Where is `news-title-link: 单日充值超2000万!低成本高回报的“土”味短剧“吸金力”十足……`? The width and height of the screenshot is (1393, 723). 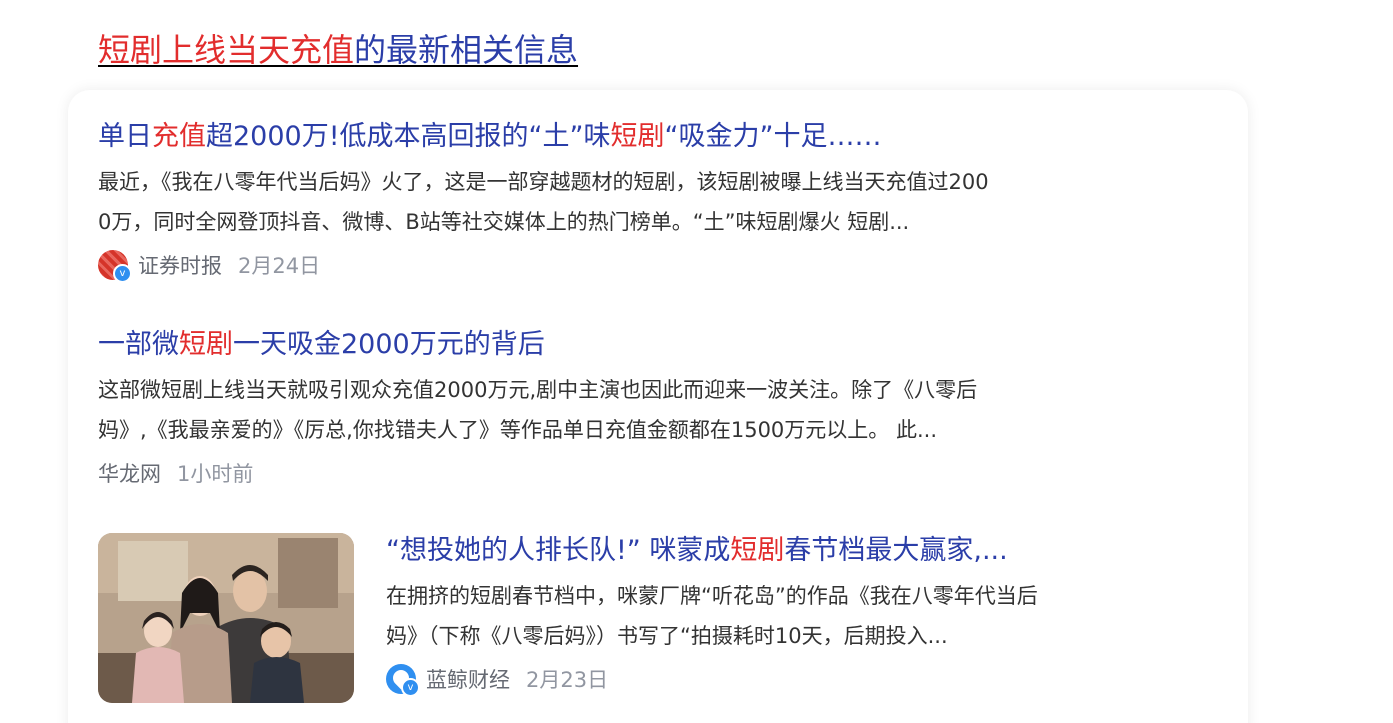
news-title-link: 单日充值超2000万!低成本高回报的“土”味短剧“吸金力”十足…… is located at coordinates (653, 137).